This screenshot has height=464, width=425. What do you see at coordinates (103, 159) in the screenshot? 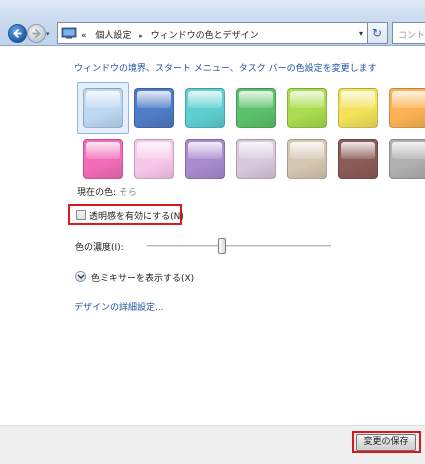
I see `color-swatch-pink` at bounding box center [103, 159].